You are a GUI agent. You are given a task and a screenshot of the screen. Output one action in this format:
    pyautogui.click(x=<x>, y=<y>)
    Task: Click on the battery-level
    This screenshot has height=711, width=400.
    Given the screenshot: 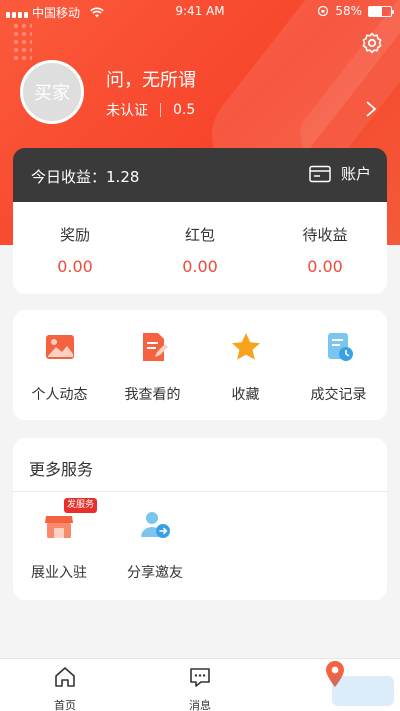 What is the action you would take?
    pyautogui.click(x=375, y=11)
    